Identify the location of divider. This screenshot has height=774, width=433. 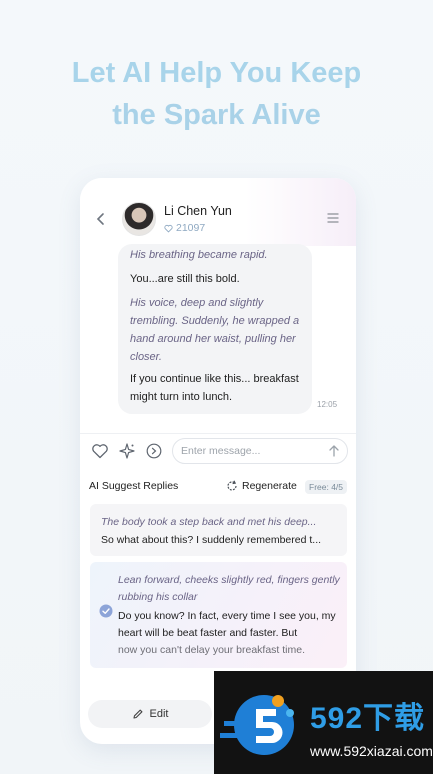
(218, 433).